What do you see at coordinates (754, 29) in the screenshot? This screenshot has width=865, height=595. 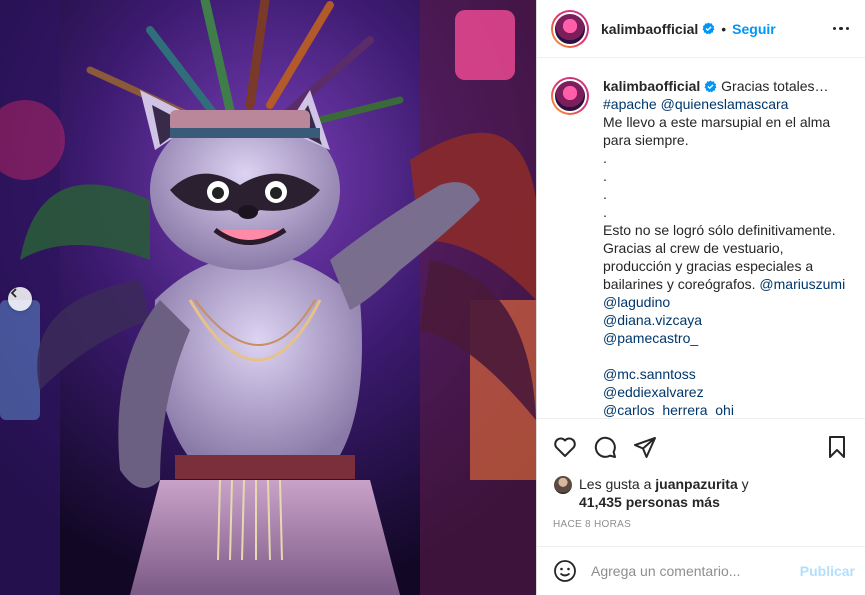 I see `follow-button: Seguir` at bounding box center [754, 29].